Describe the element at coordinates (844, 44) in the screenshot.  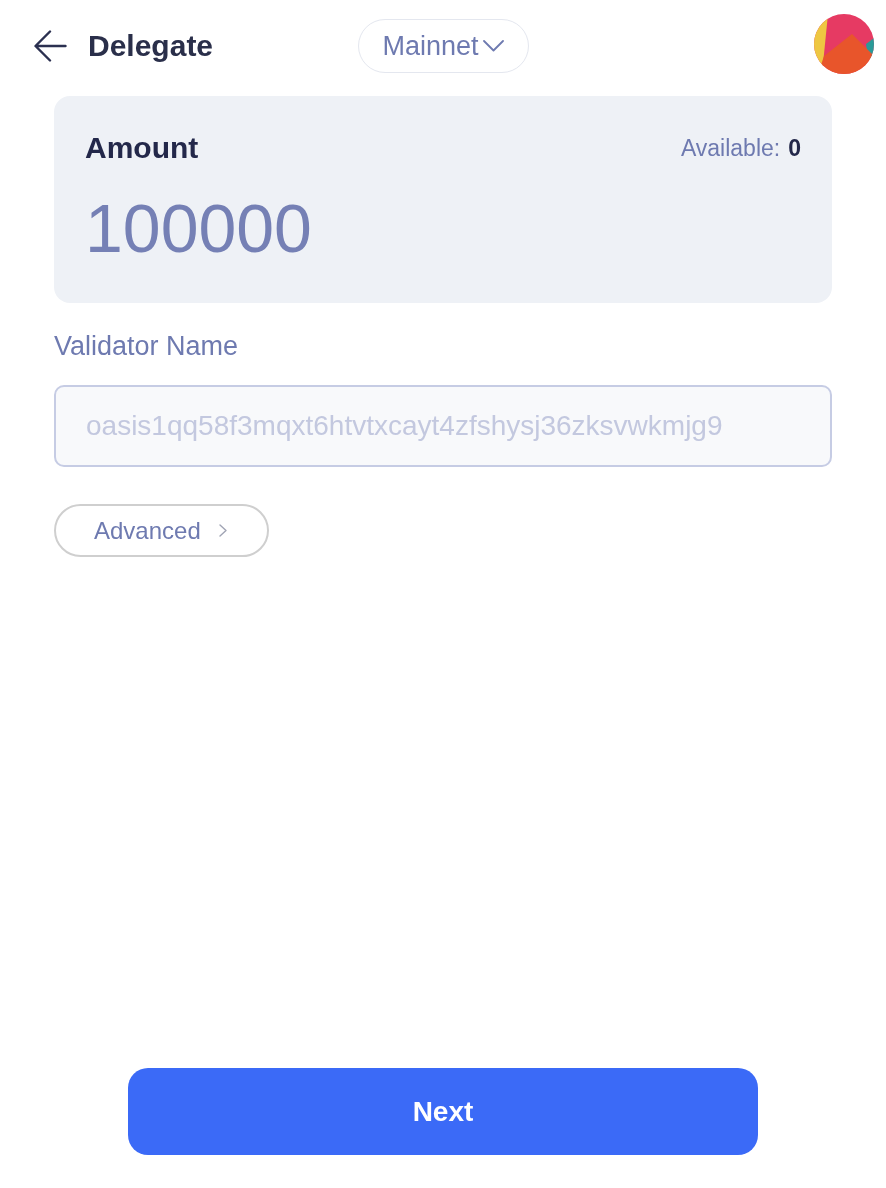
I see `avatar-icon` at that location.